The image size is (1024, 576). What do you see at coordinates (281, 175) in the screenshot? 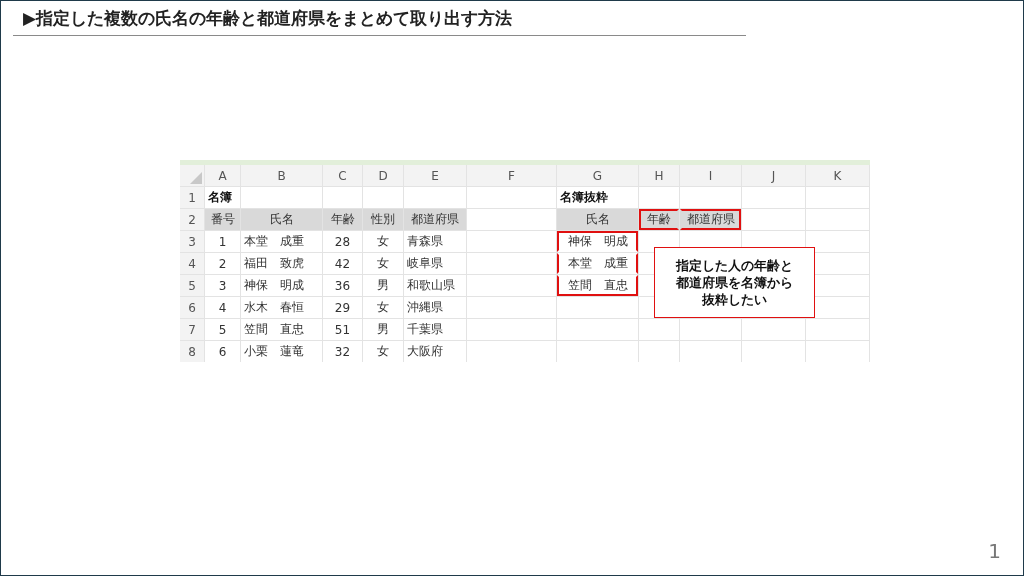
I see `column-header: B` at bounding box center [281, 175].